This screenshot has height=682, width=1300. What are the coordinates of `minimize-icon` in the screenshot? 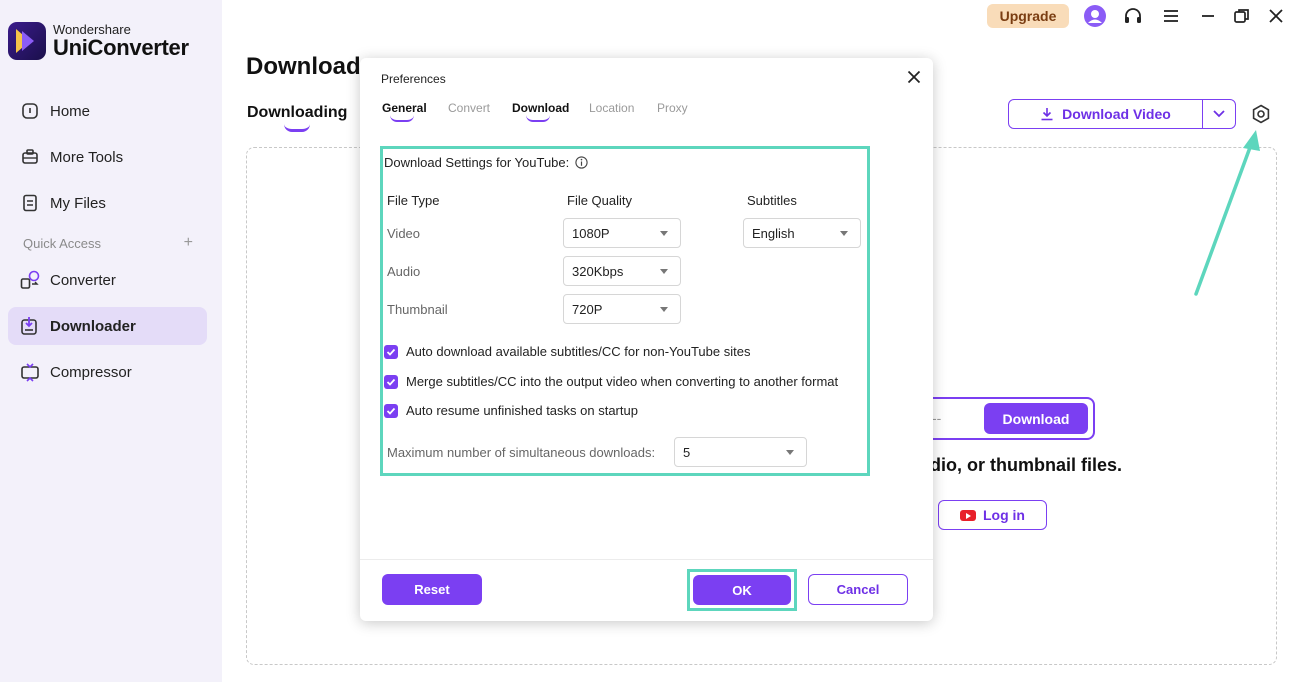 It's located at (1208, 16).